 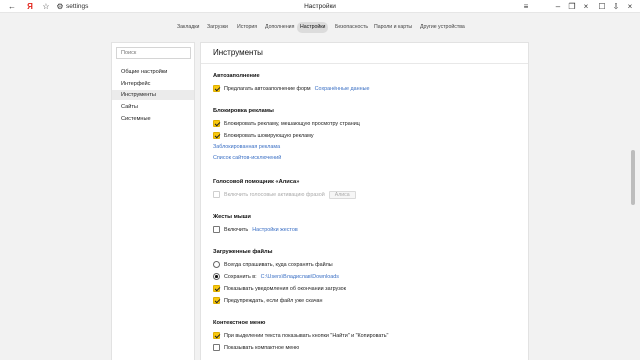 I want to click on search-input, so click(x=153, y=53).